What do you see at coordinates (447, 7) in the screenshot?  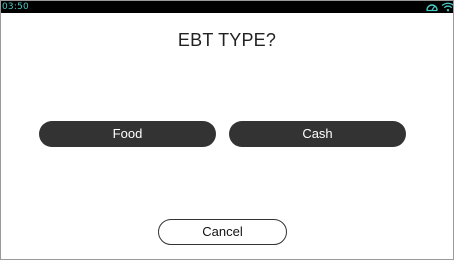 I see `wifi-icon` at bounding box center [447, 7].